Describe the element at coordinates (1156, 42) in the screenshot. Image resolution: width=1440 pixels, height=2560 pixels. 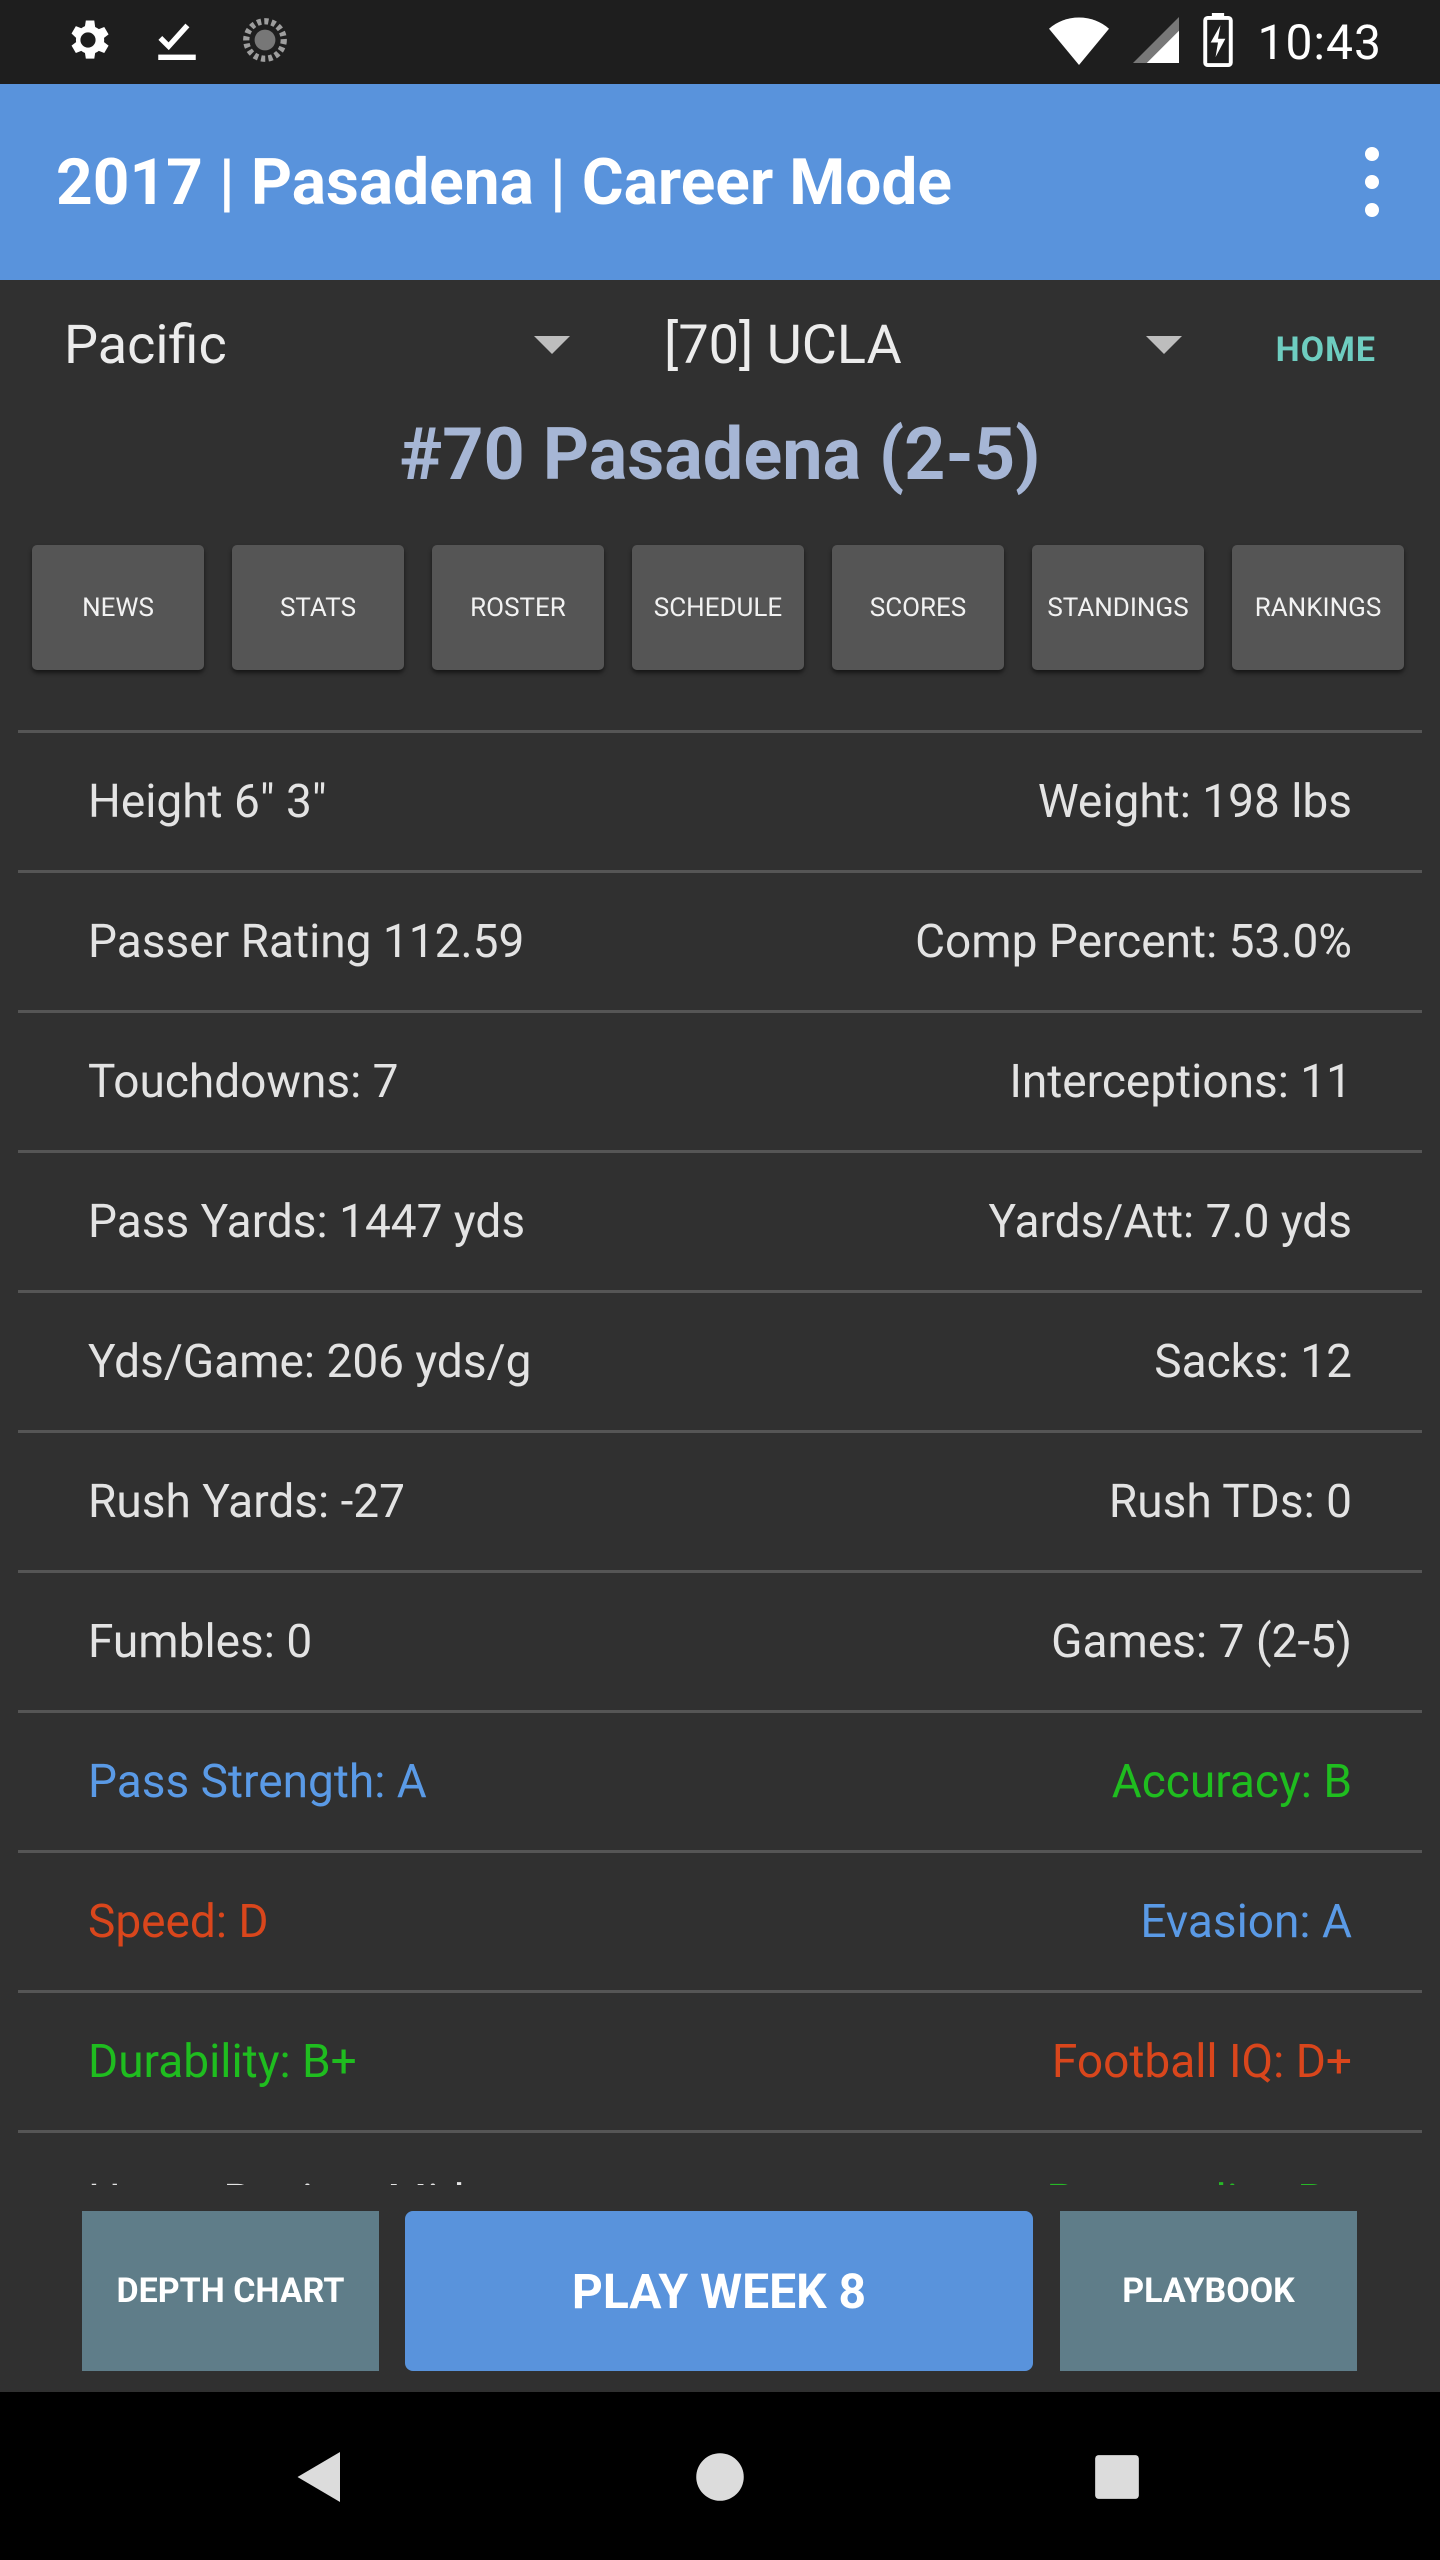
I see `signal-icon` at that location.